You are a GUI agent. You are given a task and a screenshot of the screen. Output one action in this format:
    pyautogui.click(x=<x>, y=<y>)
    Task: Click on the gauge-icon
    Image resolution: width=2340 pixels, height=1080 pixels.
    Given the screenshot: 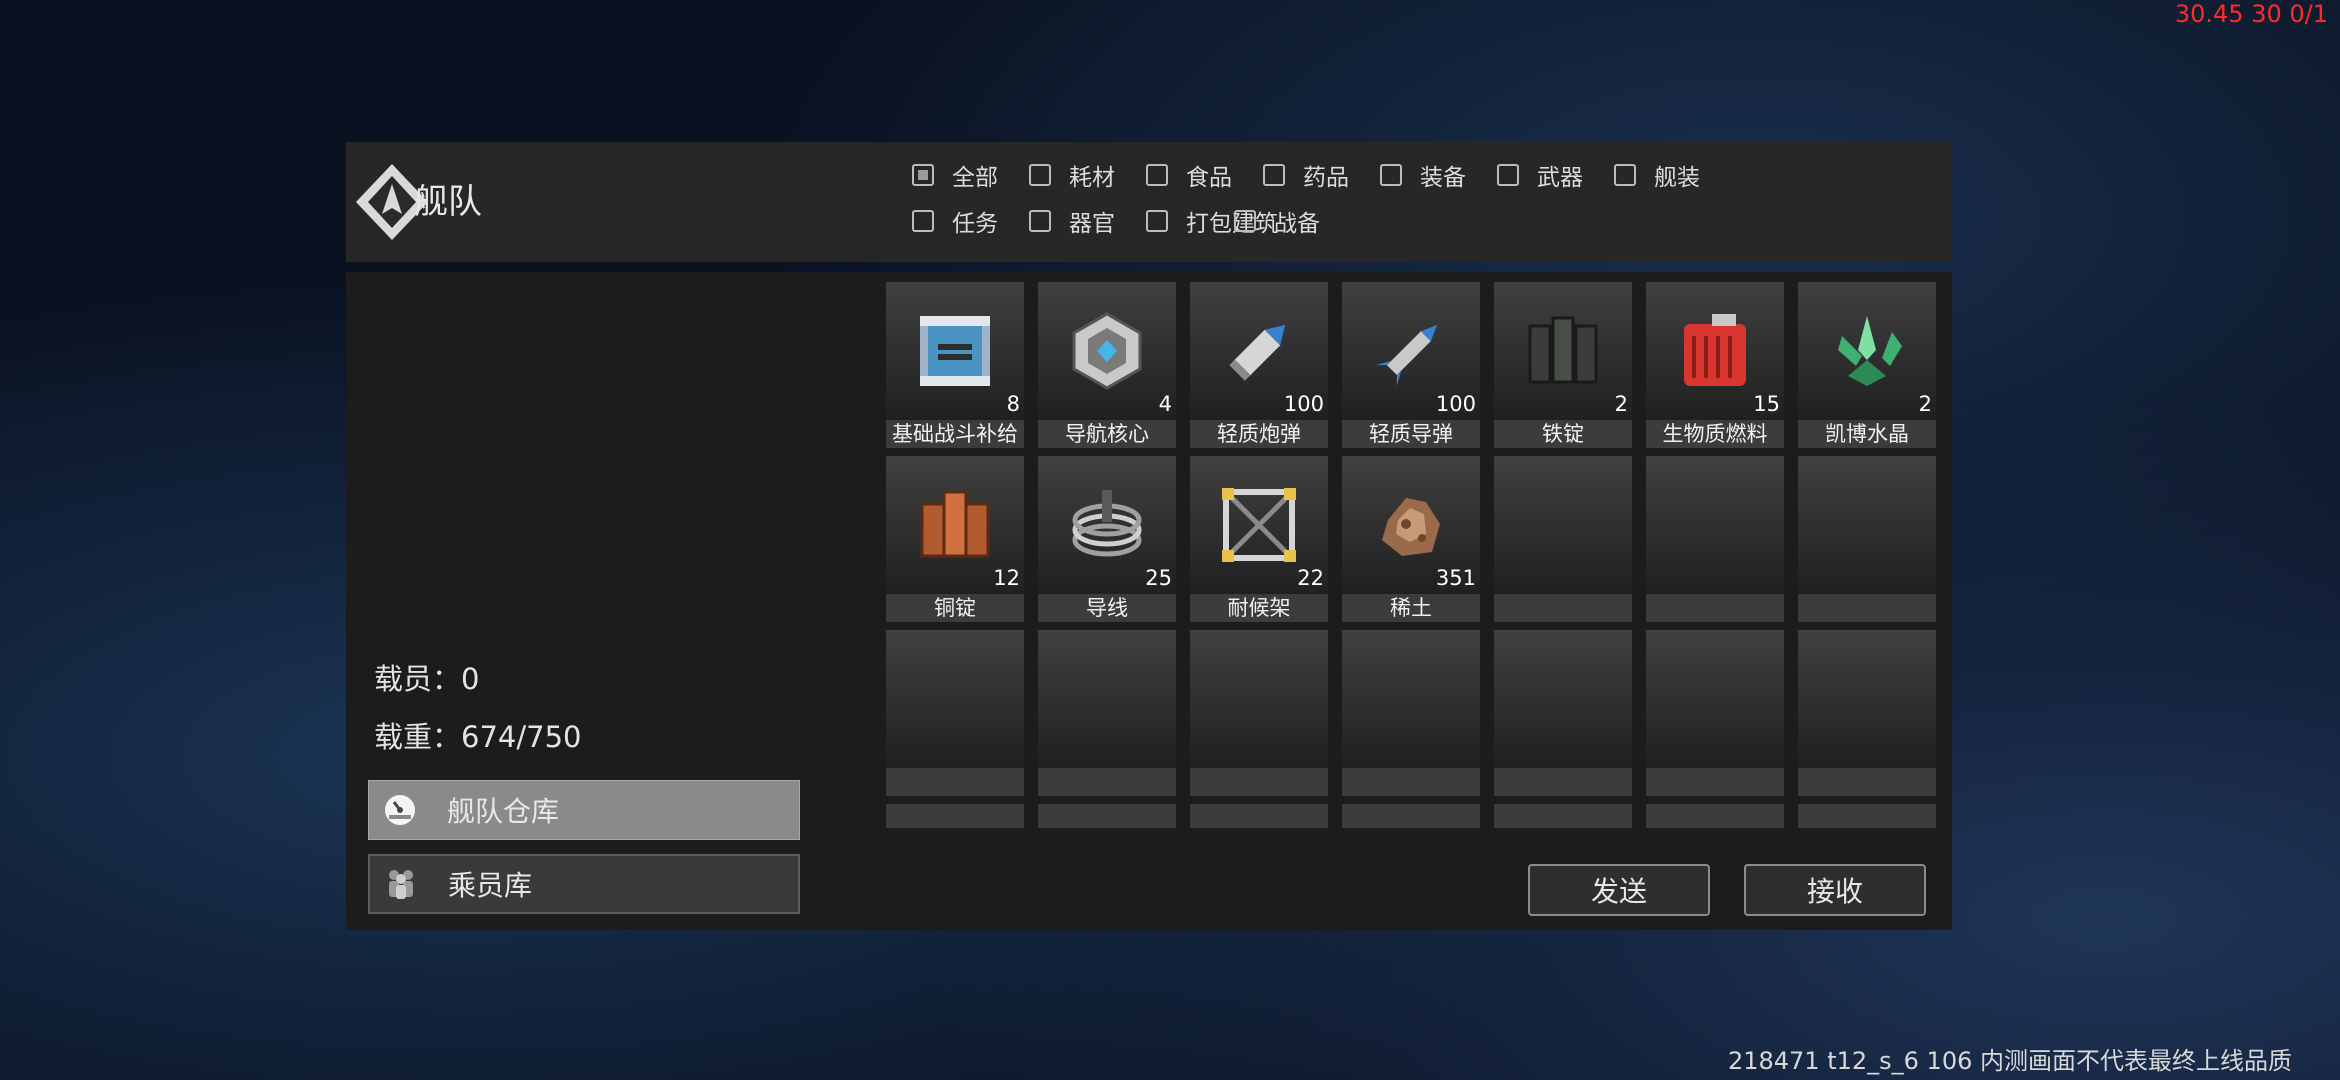 What is the action you would take?
    pyautogui.click(x=400, y=810)
    